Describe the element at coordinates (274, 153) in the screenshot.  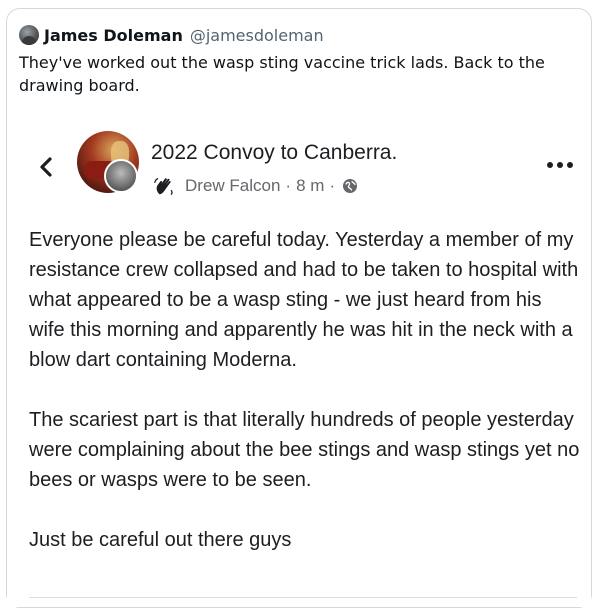
I see `group-name: 2022 Convoy to Canberra.` at that location.